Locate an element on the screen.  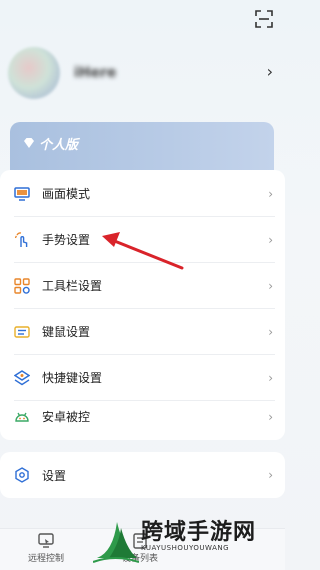
watermark-logo-icon is located at coordinates (116, 542).